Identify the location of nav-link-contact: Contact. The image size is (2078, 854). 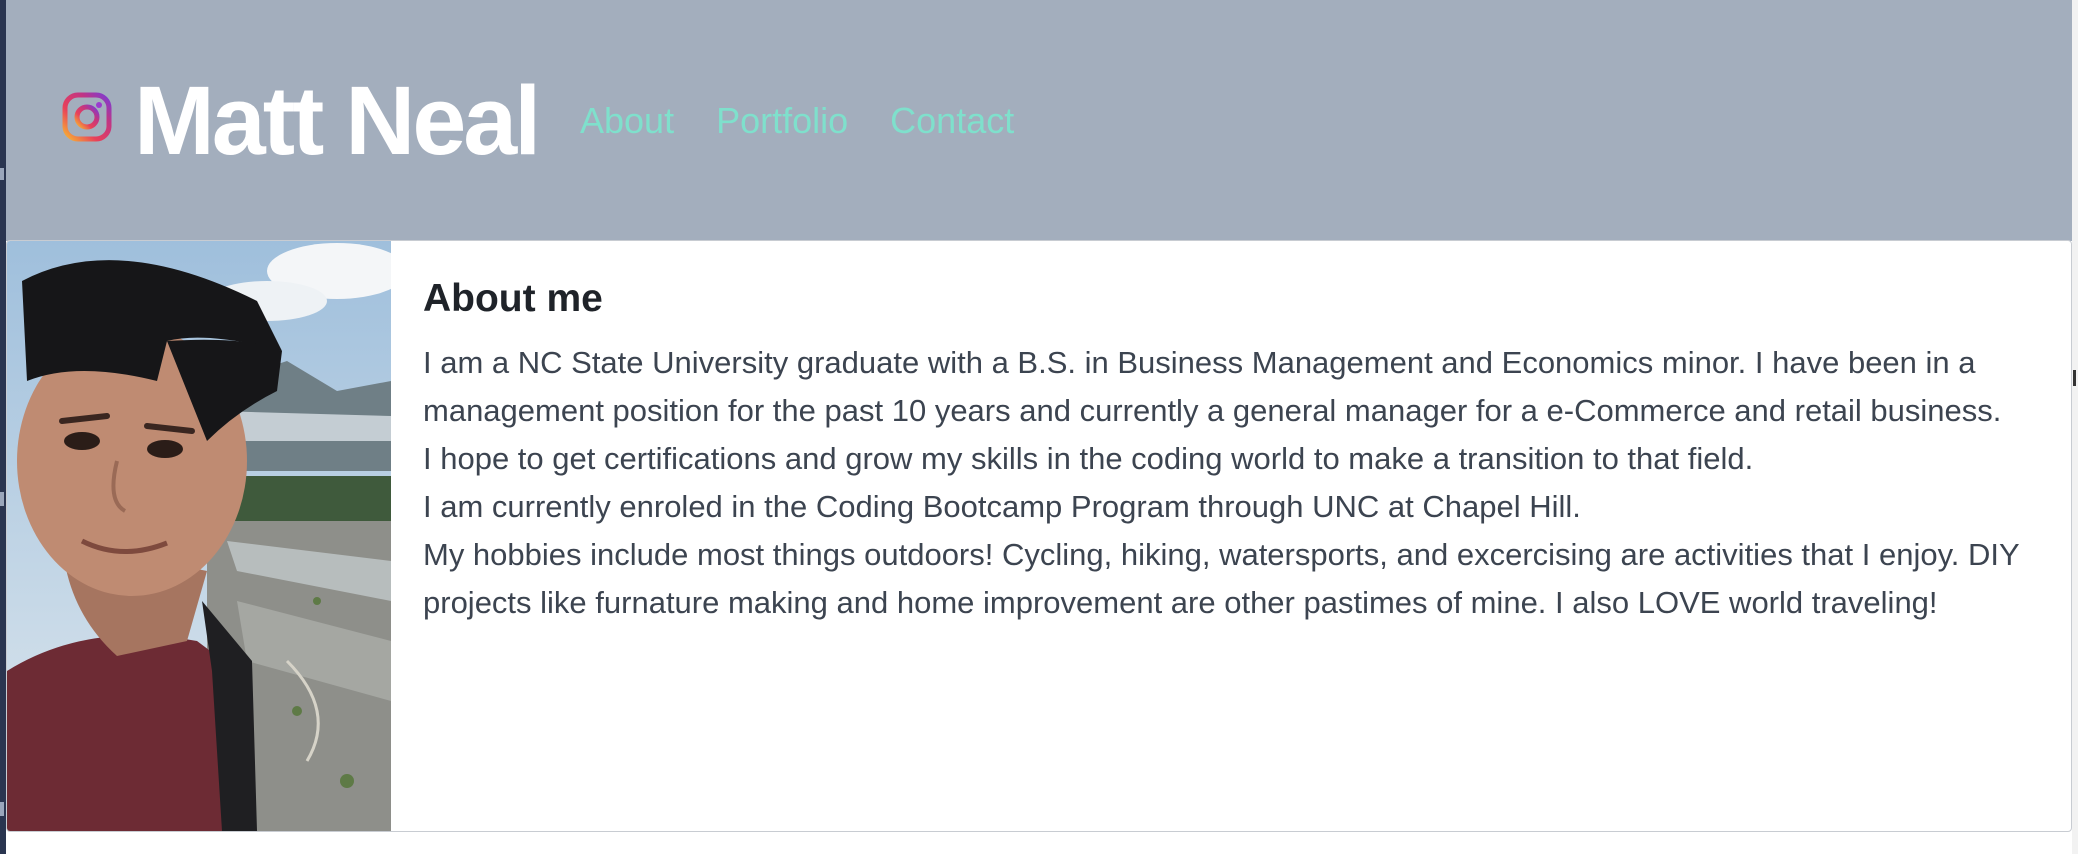
(952, 121).